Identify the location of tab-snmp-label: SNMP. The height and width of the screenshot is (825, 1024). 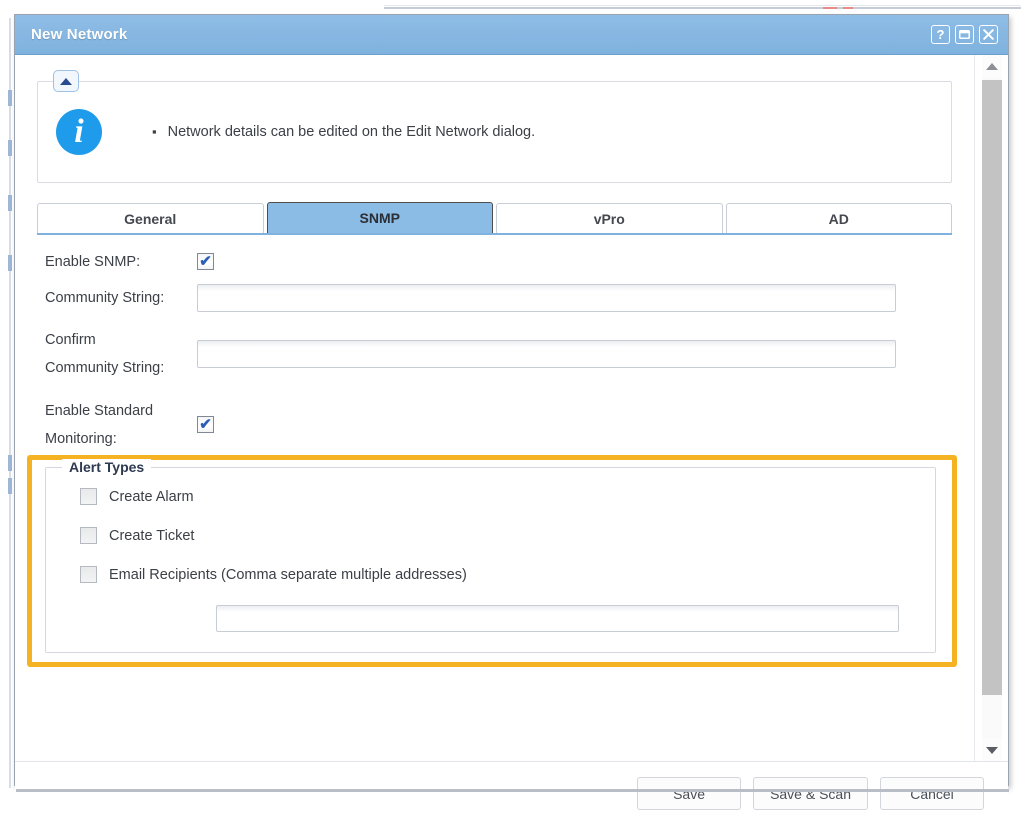
(379, 218).